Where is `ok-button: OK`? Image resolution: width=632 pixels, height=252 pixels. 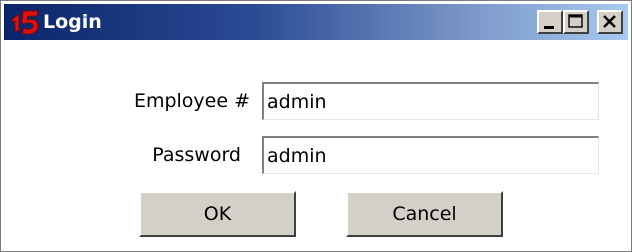
ok-button: OK is located at coordinates (217, 214).